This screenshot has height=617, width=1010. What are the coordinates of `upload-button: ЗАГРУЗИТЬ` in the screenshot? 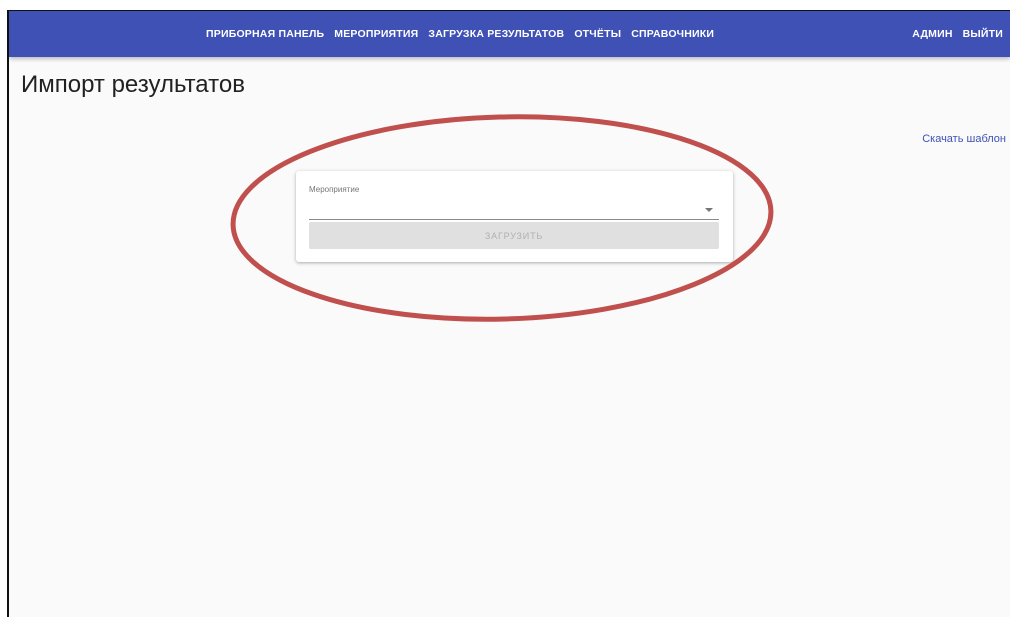 It's located at (514, 235).